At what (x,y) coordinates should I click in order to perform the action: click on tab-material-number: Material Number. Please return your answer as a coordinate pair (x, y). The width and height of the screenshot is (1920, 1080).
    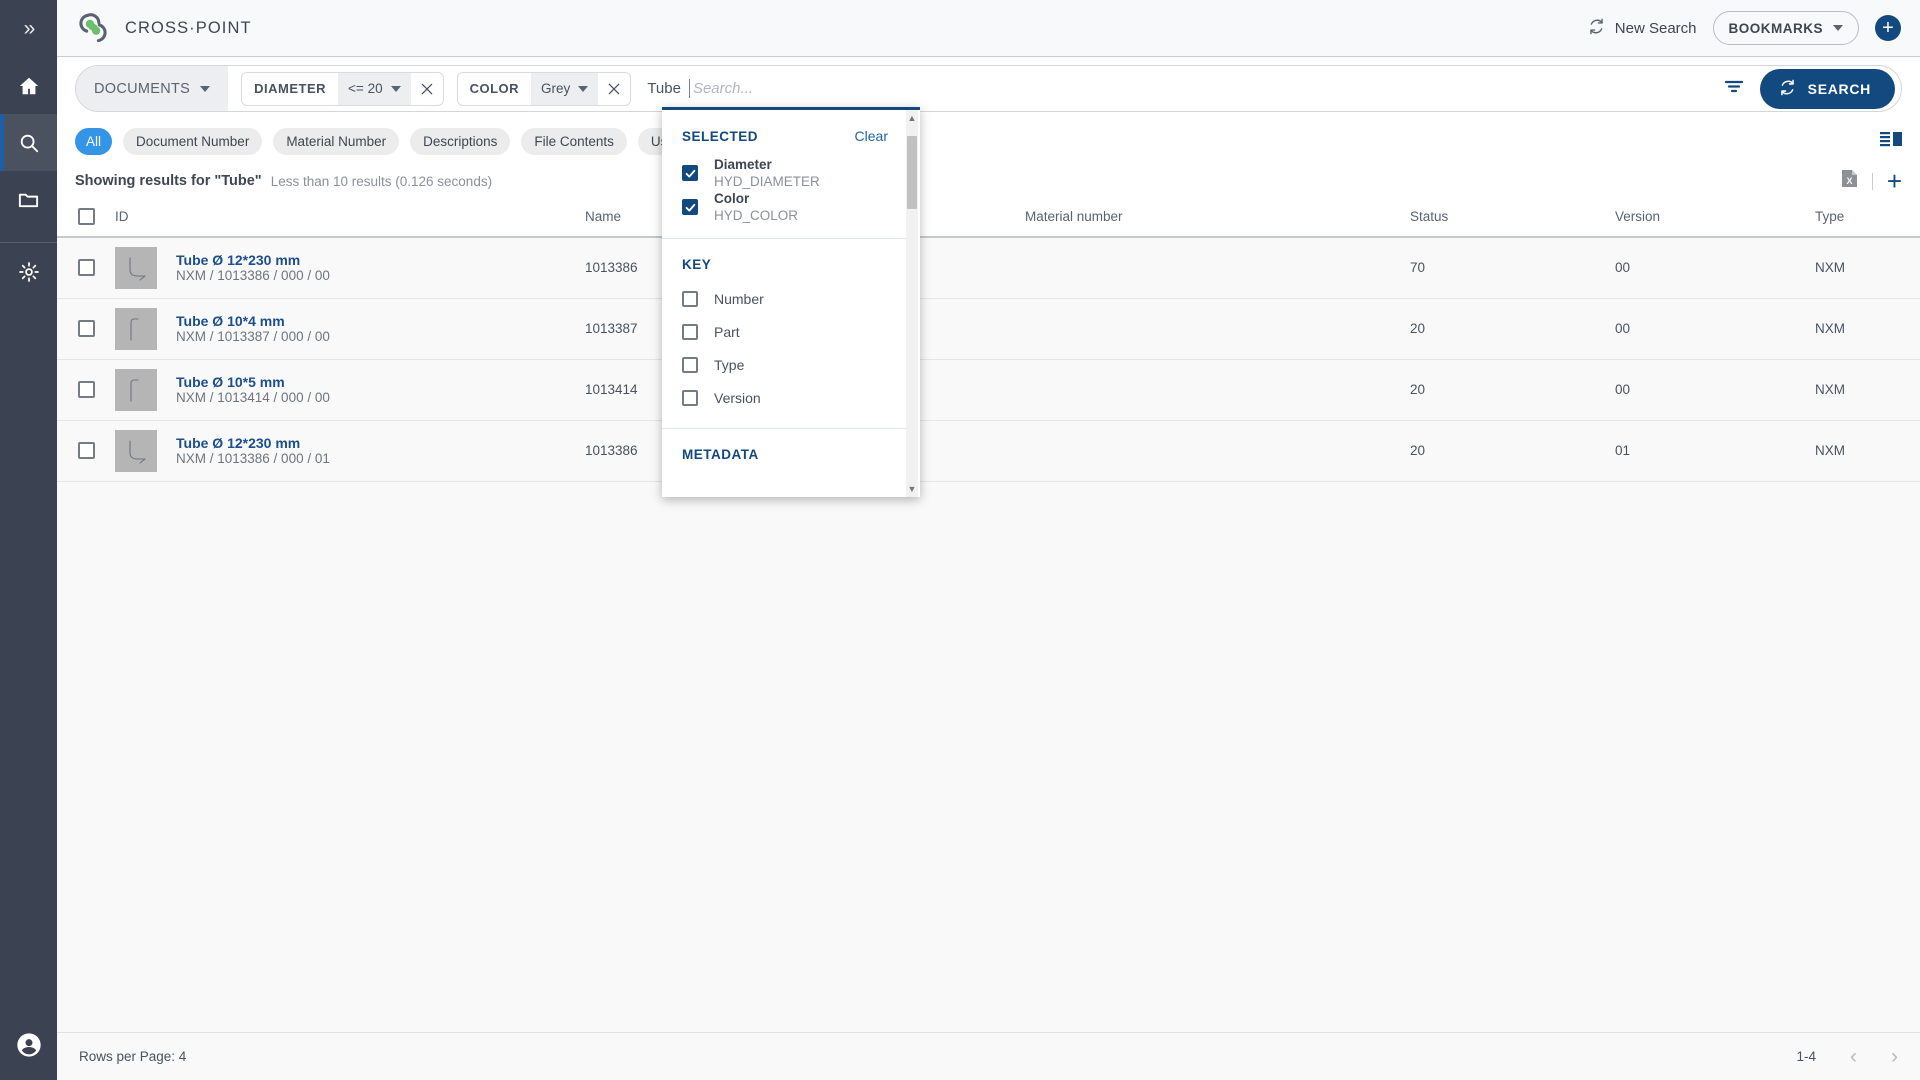
    Looking at the image, I should click on (336, 141).